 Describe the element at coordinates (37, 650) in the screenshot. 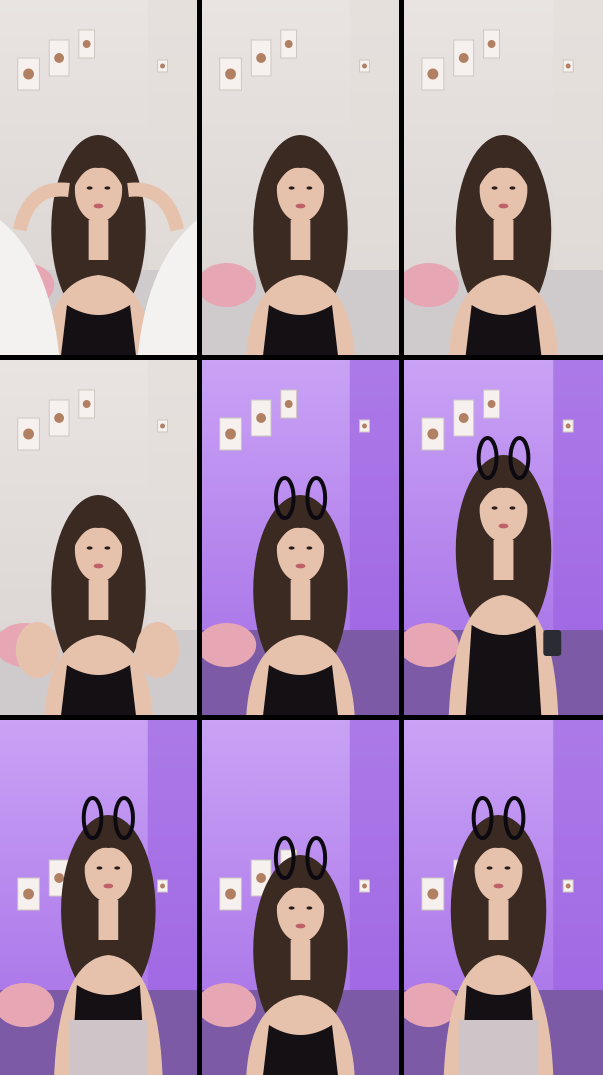

I see `hand-left` at that location.